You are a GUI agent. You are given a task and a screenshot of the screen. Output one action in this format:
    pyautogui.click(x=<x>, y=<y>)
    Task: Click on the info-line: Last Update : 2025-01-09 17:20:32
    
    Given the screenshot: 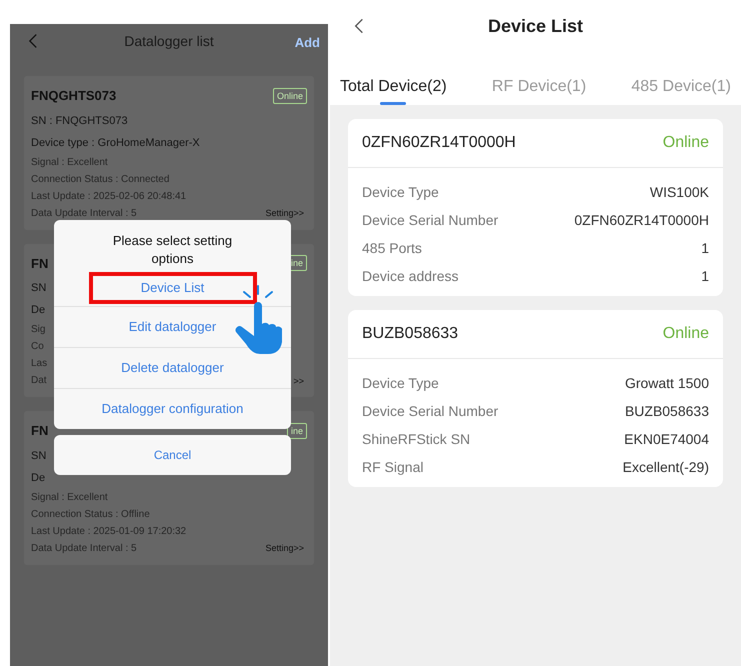 What is the action you would take?
    pyautogui.click(x=108, y=531)
    